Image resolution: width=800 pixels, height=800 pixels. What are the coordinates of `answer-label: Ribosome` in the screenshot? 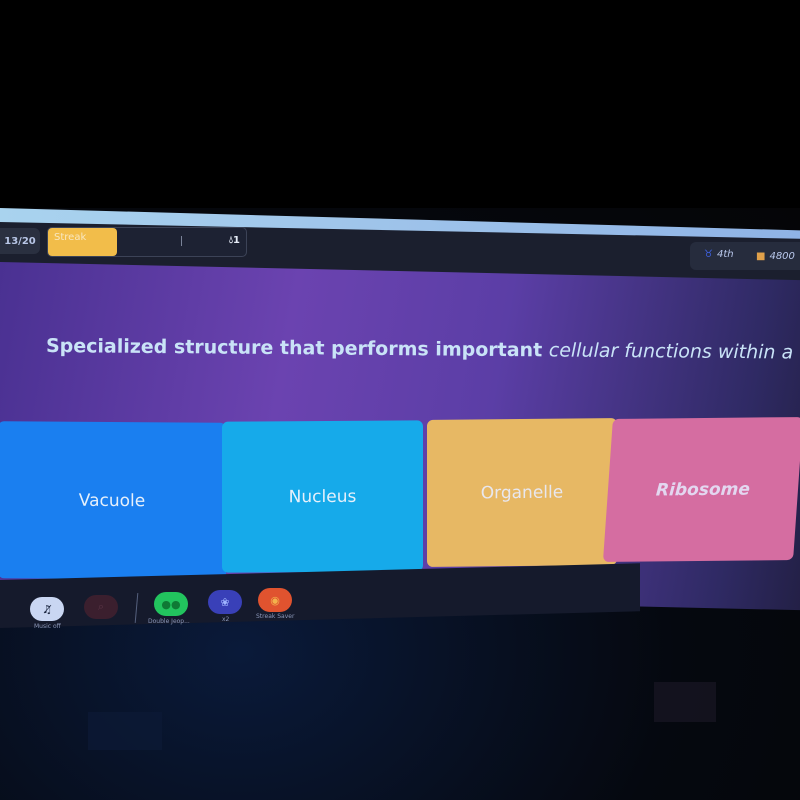 It's located at (703, 489).